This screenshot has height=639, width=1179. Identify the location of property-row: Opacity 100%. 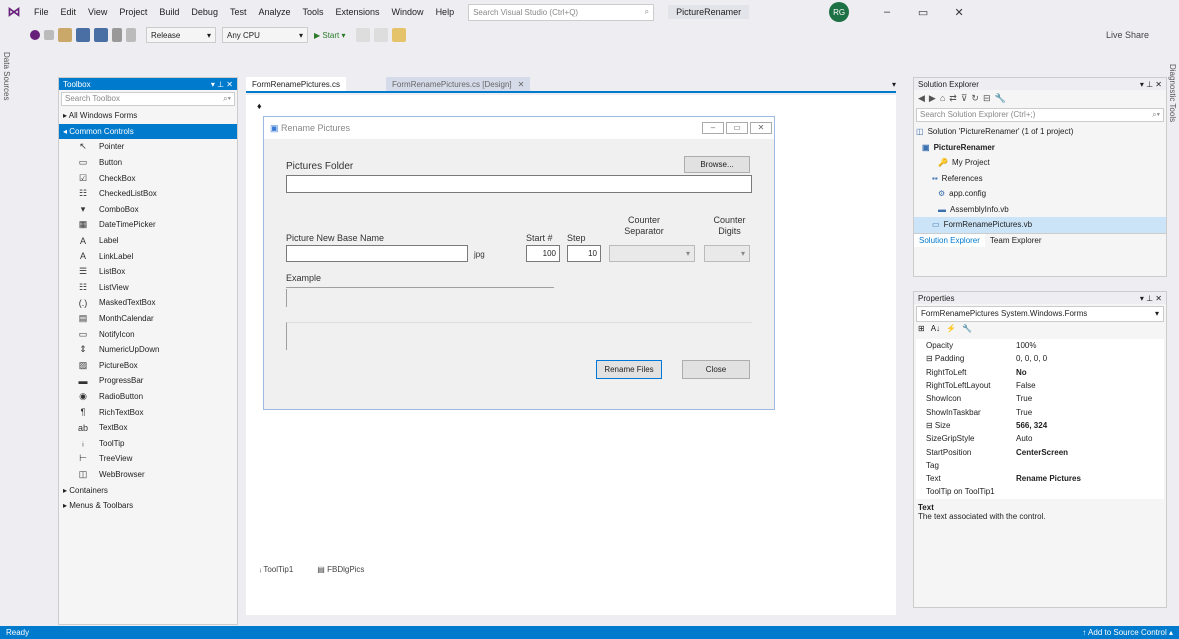
(1040, 345).